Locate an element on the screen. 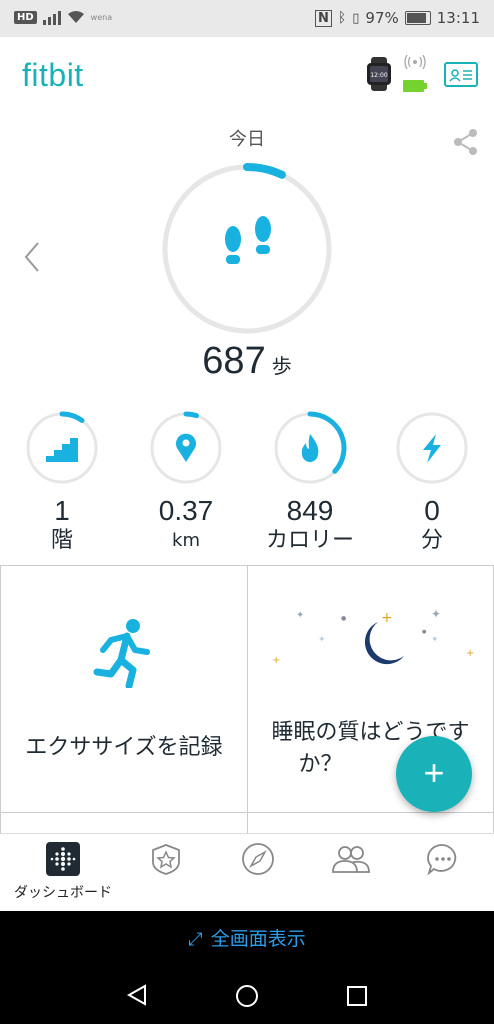  clock: 13:11 is located at coordinates (458, 18).